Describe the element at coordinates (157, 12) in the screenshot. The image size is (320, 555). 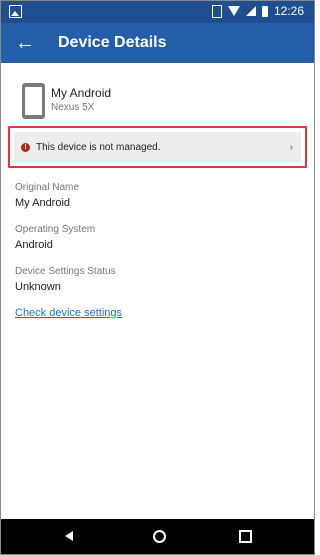
I see `status-bar: 12:26` at that location.